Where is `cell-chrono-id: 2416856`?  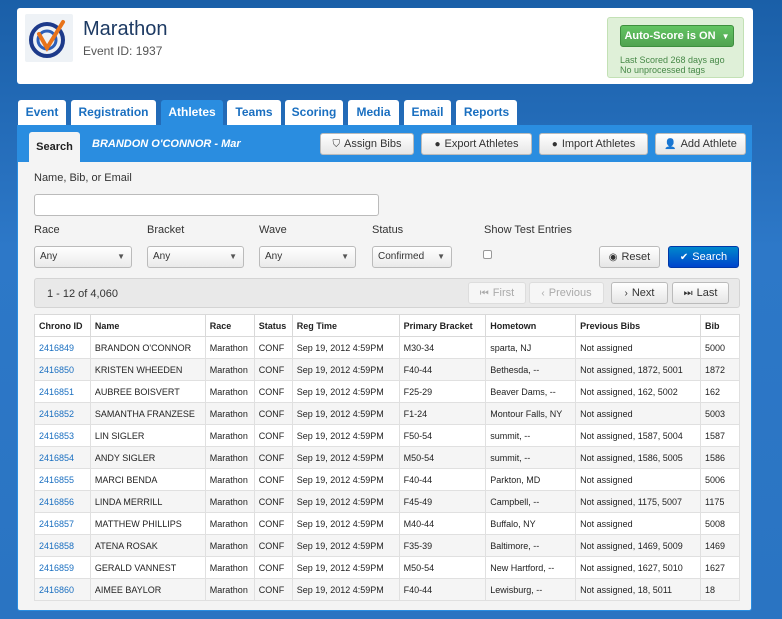 cell-chrono-id: 2416856 is located at coordinates (62, 501).